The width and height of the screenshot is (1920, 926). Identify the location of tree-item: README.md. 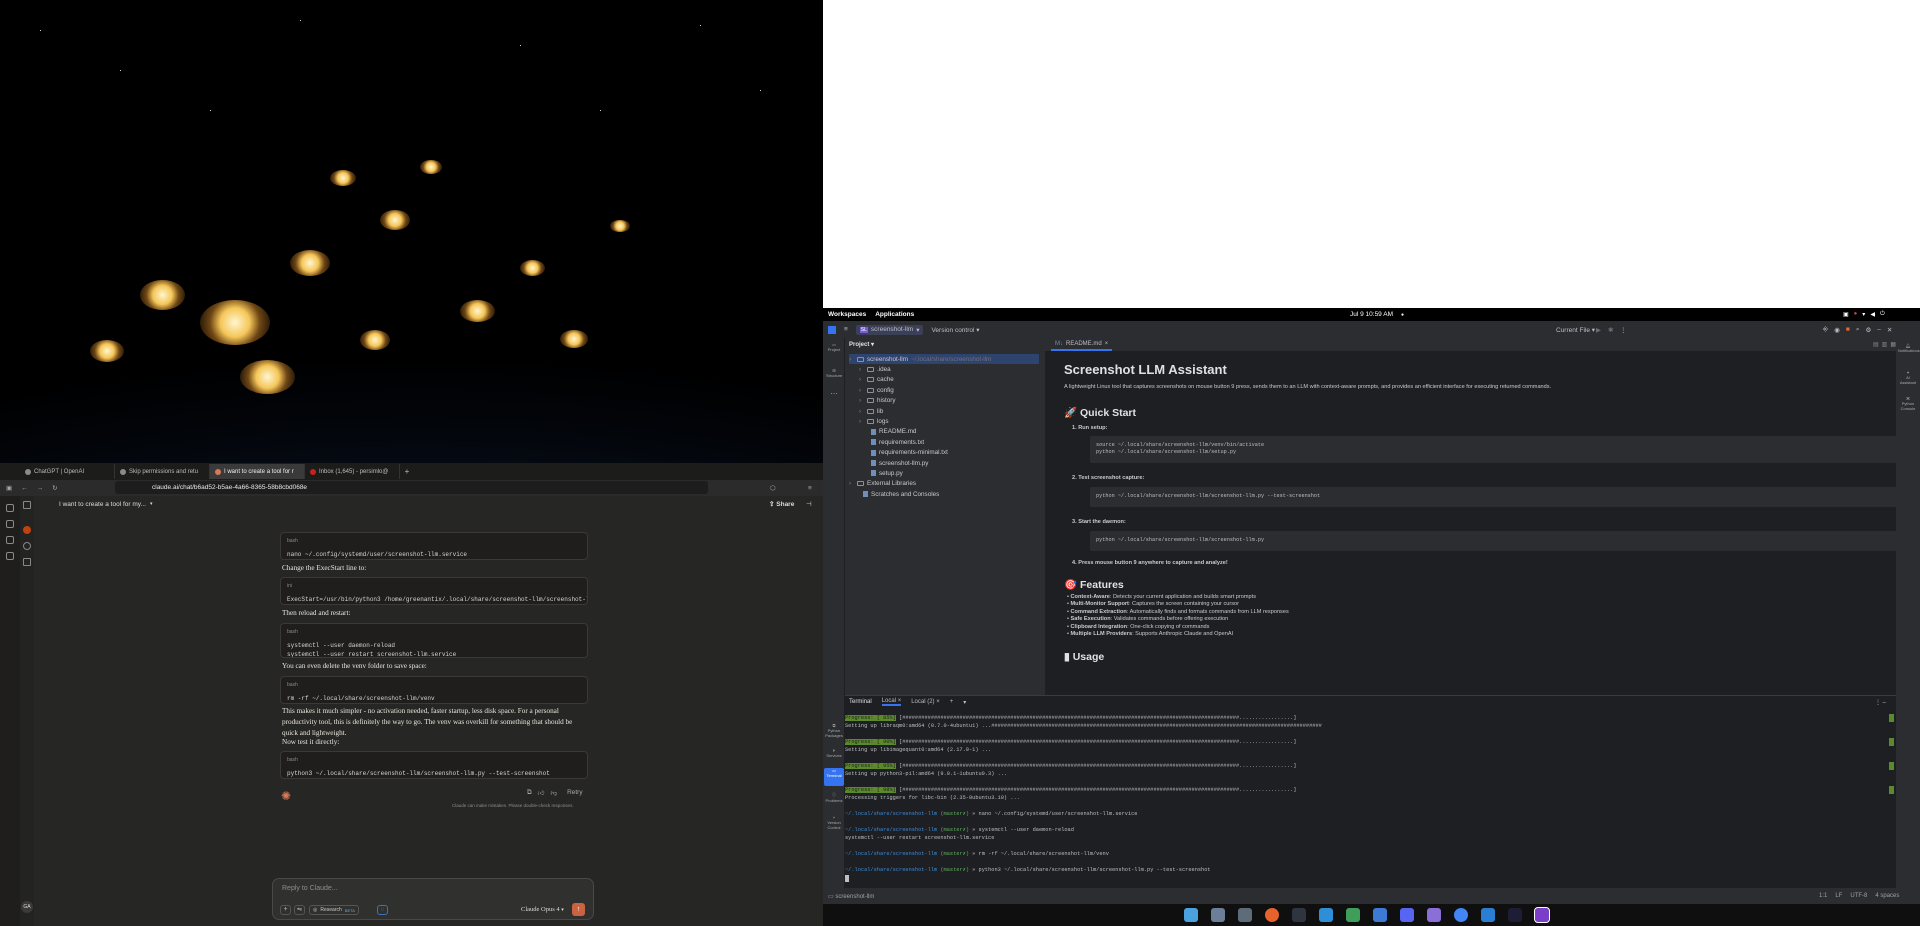
(889, 432).